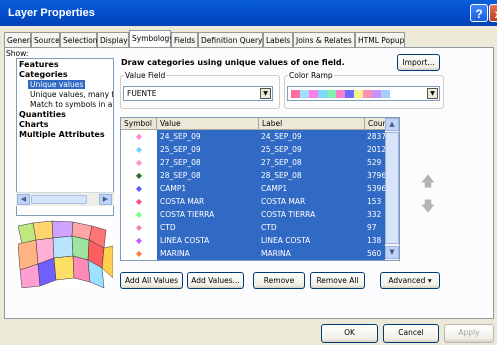  Describe the element at coordinates (39, 64) in the screenshot. I see `tree-item-features: Features` at that location.